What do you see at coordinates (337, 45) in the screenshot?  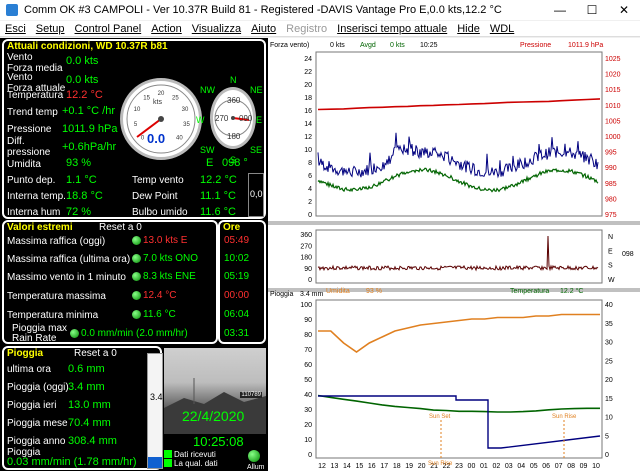 I see `wind-header-value: 0 kts` at bounding box center [337, 45].